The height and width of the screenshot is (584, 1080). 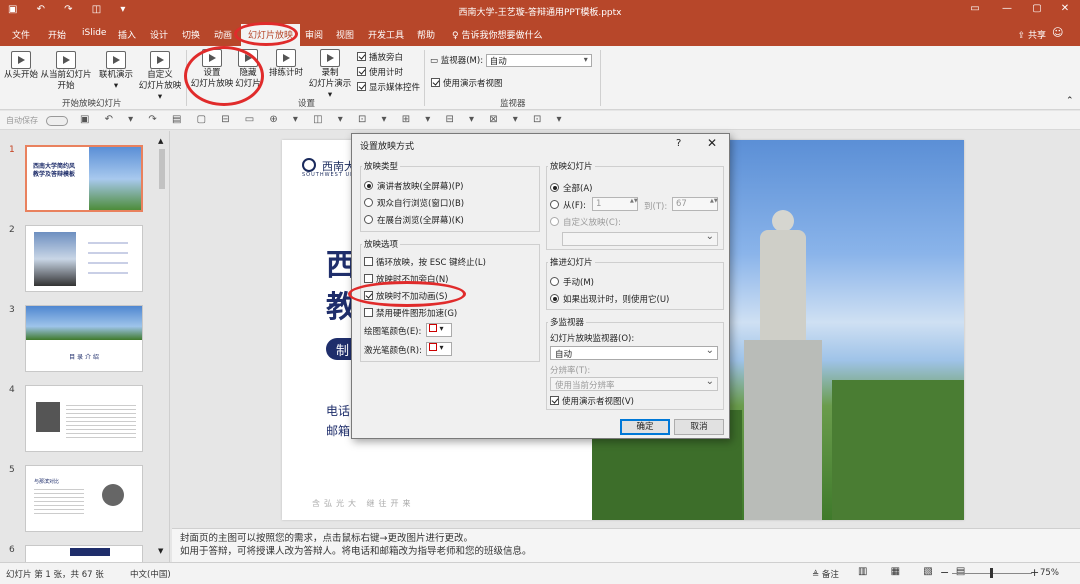 What do you see at coordinates (1034, 572) in the screenshot?
I see `zoom-in-button: +` at bounding box center [1034, 572].